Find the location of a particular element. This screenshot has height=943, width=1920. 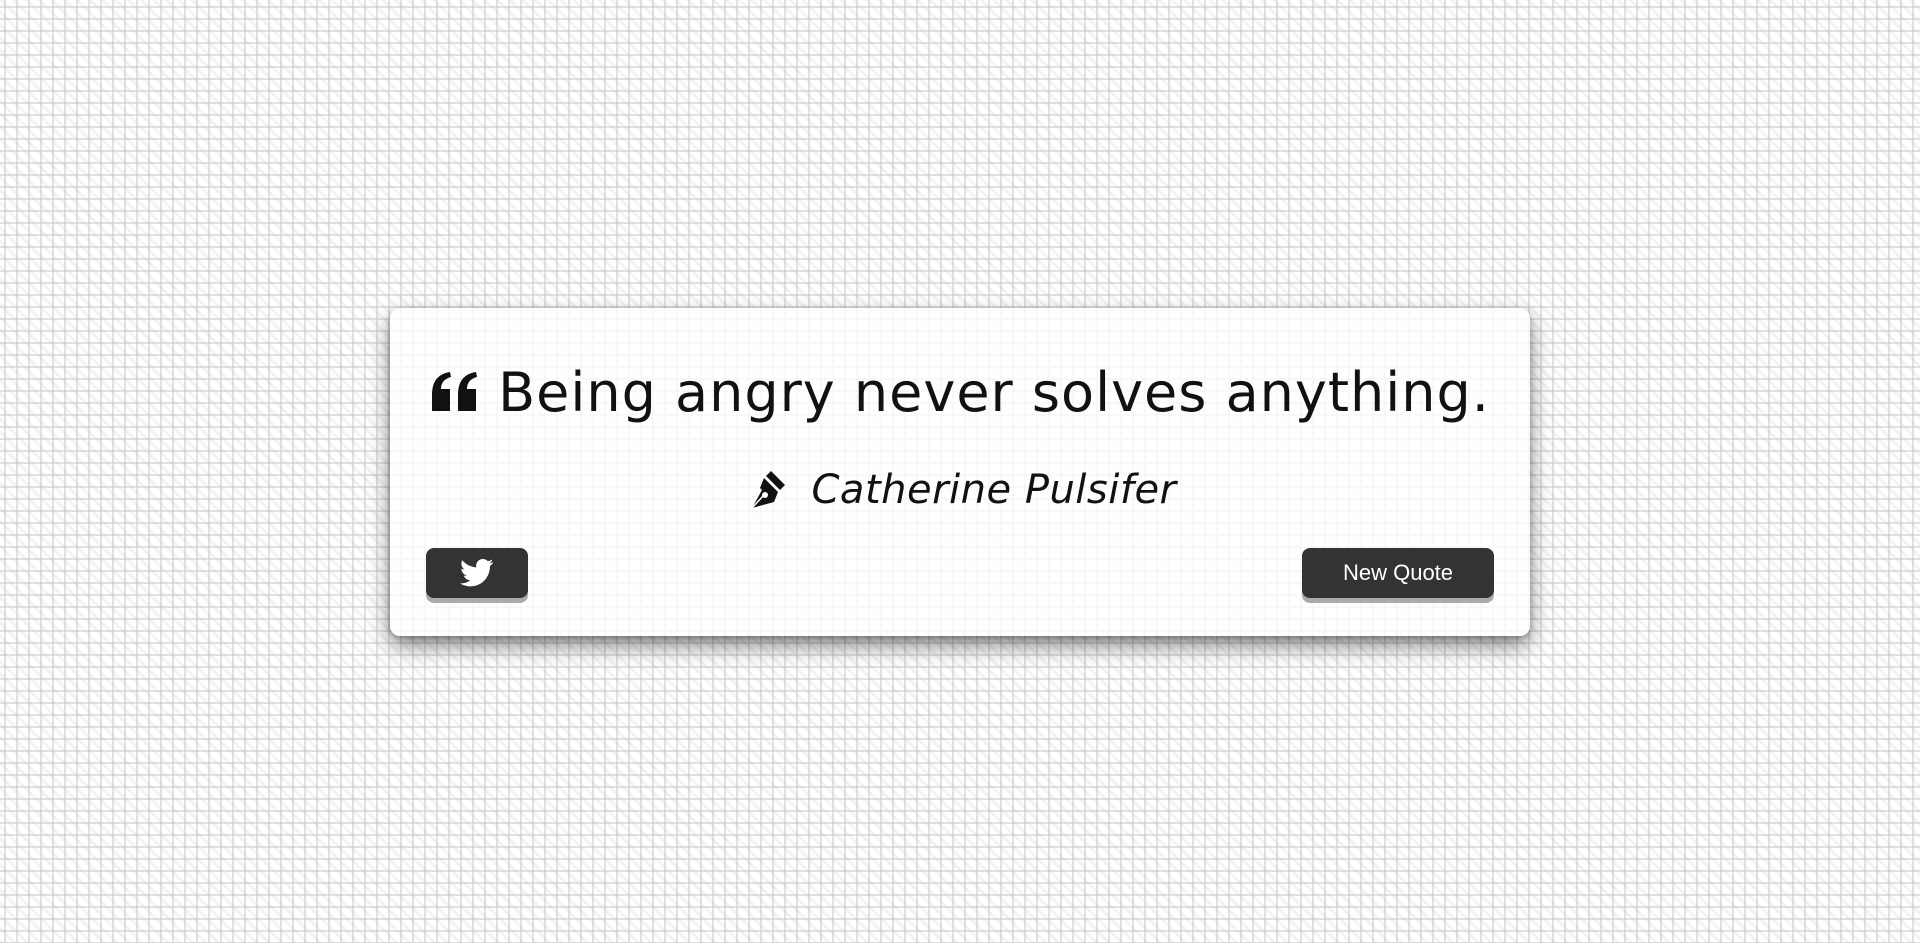

new-quote-button: New Quote is located at coordinates (1398, 573).